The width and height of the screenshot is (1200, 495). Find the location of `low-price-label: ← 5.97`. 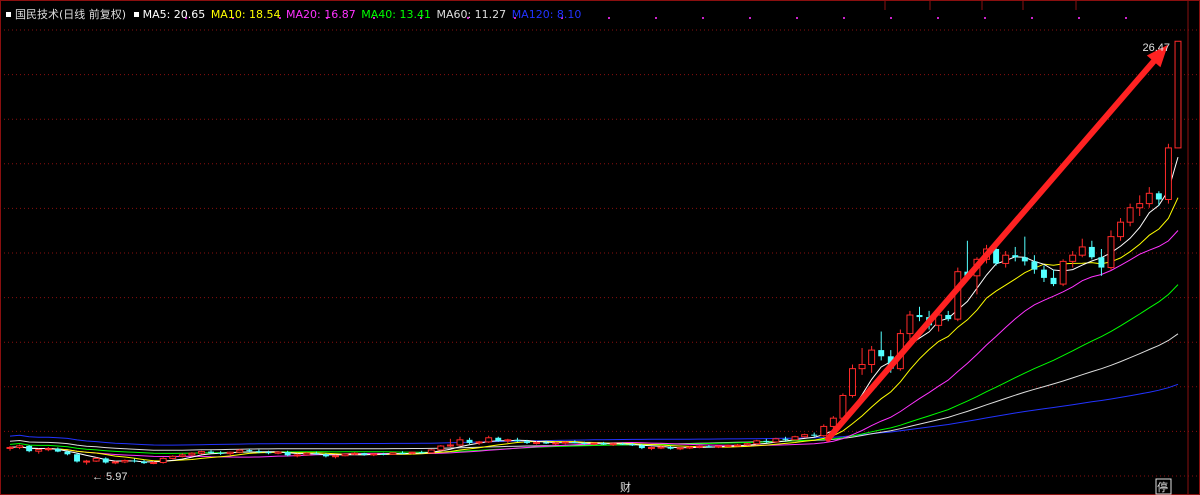

low-price-label: ← 5.97 is located at coordinates (109, 477).